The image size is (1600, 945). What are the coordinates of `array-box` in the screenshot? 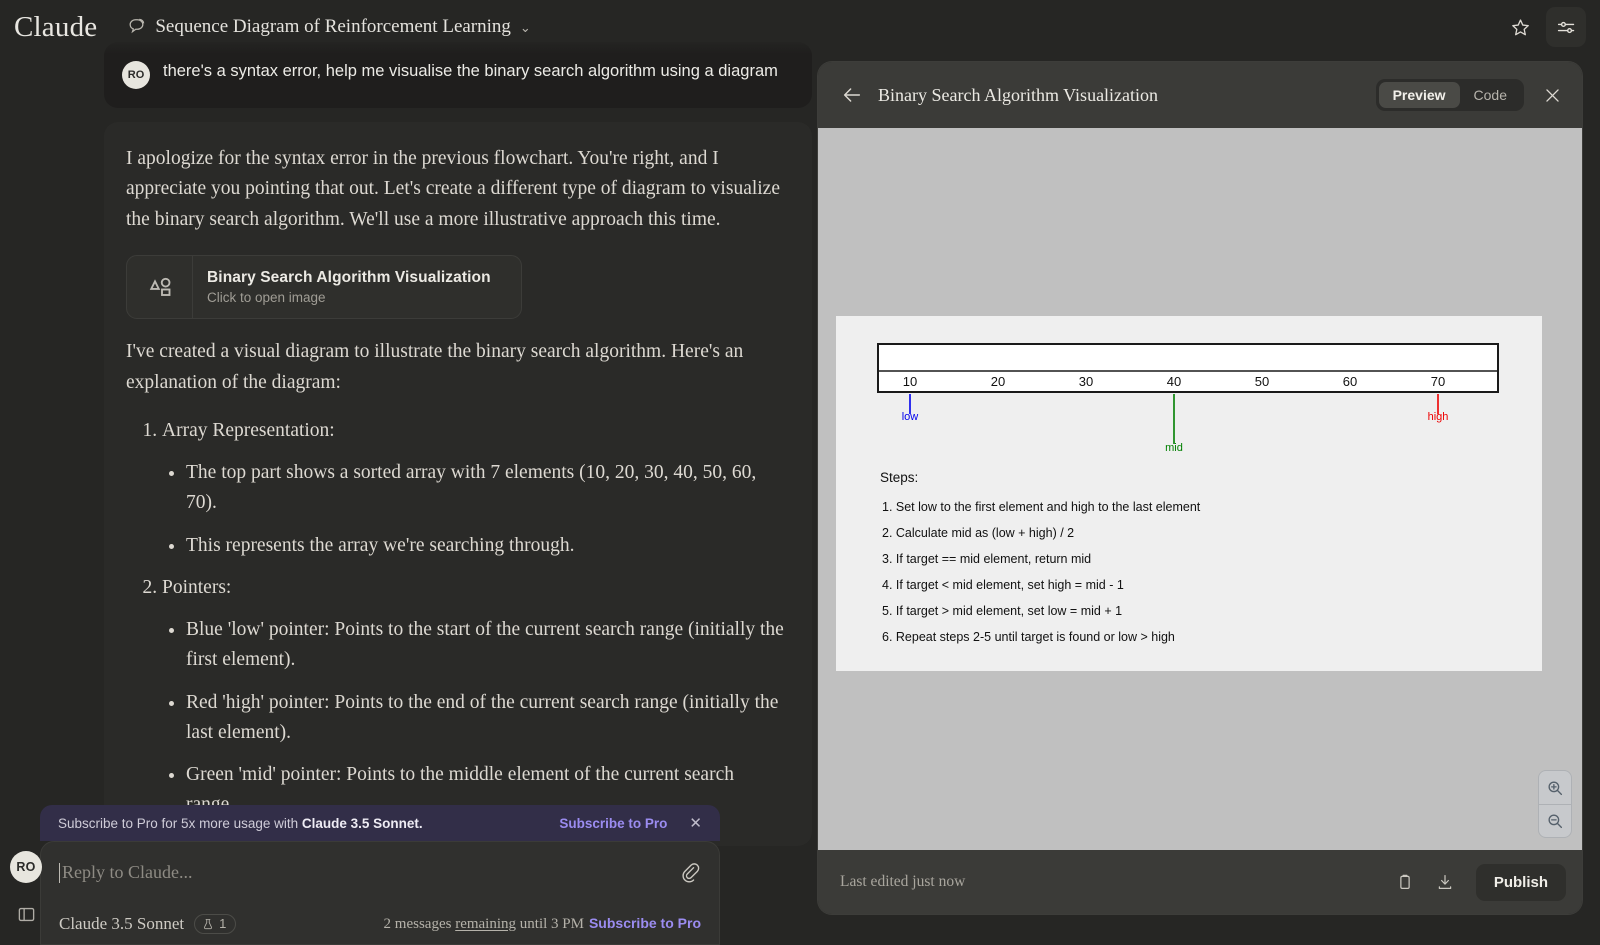 It's located at (1188, 368).